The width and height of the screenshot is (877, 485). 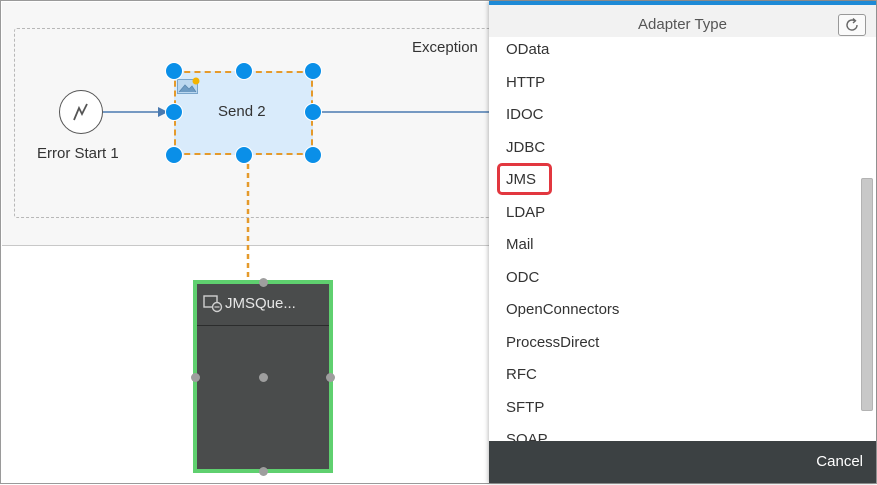 What do you see at coordinates (682, 24) in the screenshot?
I see `dialog-title: Adapter Type` at bounding box center [682, 24].